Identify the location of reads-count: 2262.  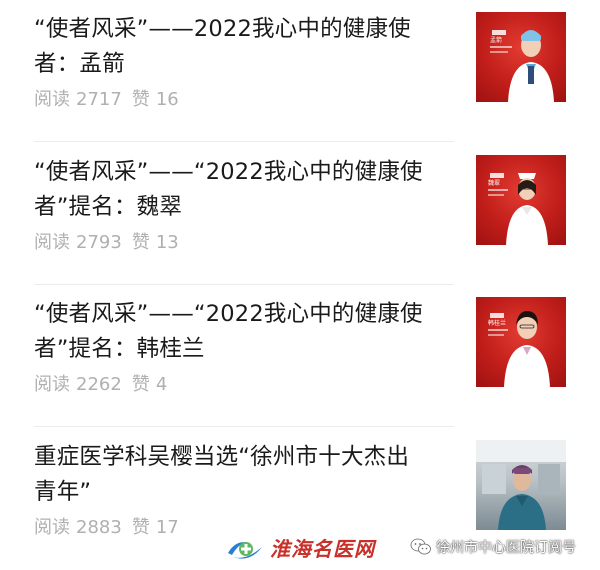
(99, 384).